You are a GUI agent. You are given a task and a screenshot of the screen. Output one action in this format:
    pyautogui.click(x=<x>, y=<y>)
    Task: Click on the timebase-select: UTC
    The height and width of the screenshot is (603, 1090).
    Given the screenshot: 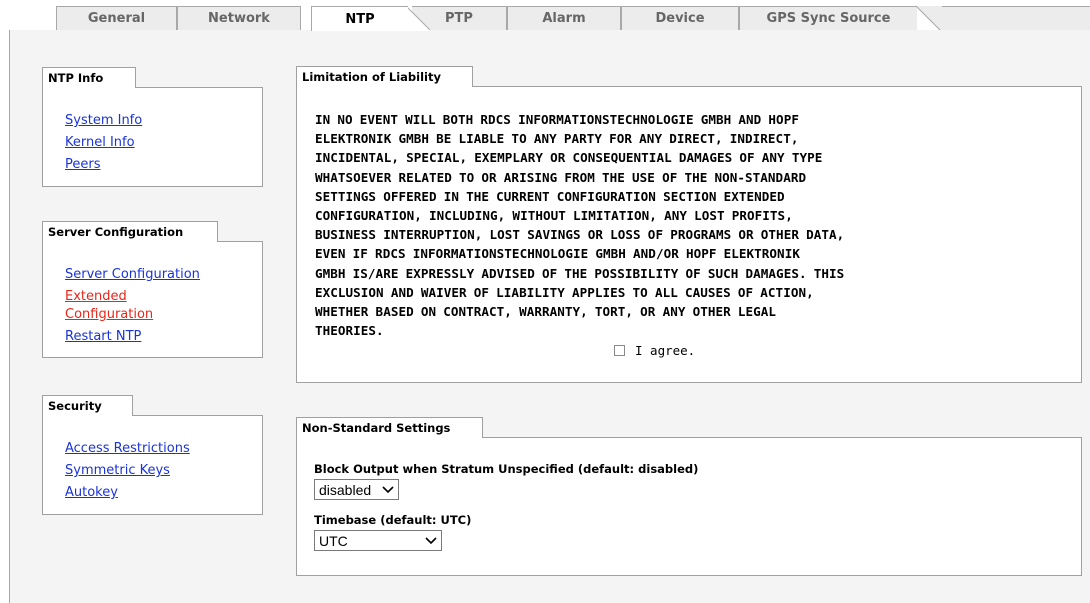 What is the action you would take?
    pyautogui.click(x=378, y=540)
    